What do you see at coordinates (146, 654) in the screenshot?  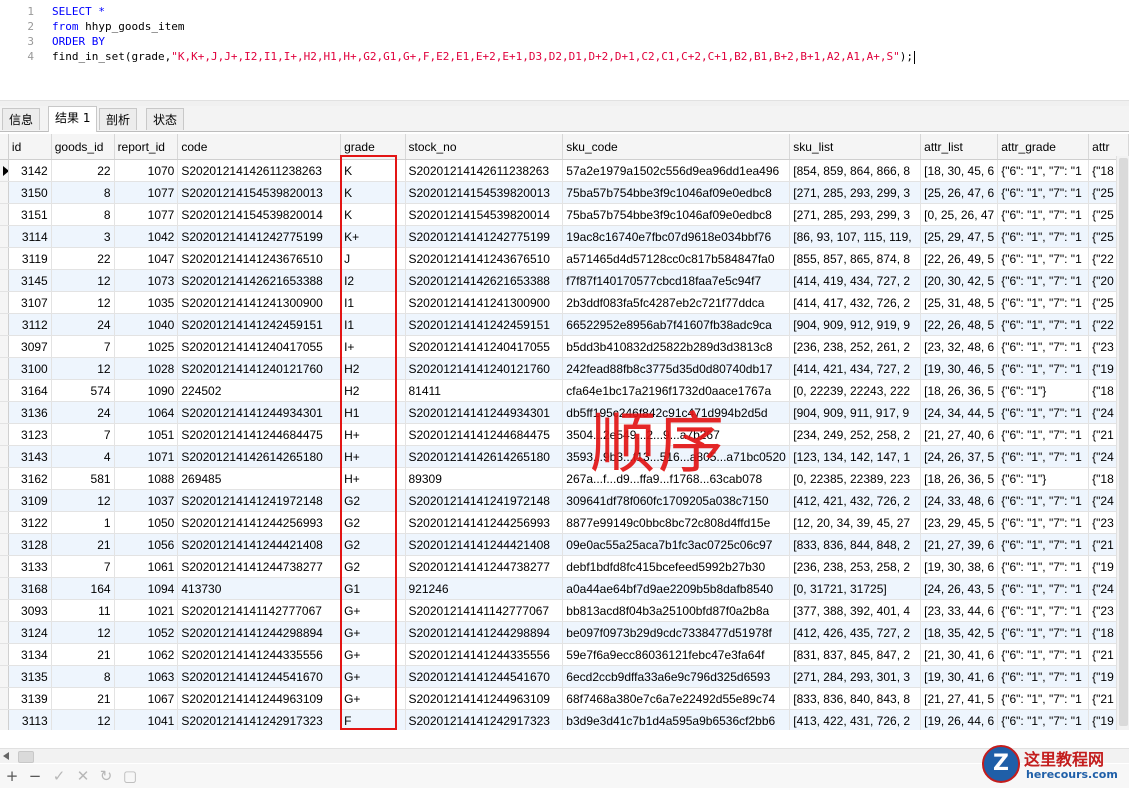 I see `table-cell-report-id: 1062` at bounding box center [146, 654].